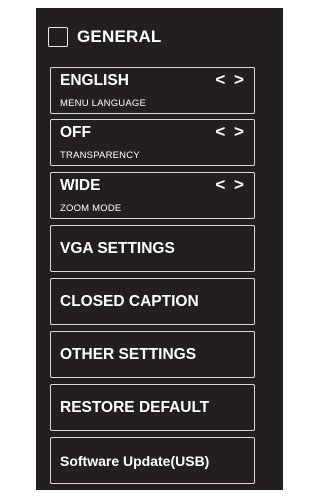 The image size is (320, 499). What do you see at coordinates (100, 155) in the screenshot?
I see `transparency-label: TRANSPARENCY` at bounding box center [100, 155].